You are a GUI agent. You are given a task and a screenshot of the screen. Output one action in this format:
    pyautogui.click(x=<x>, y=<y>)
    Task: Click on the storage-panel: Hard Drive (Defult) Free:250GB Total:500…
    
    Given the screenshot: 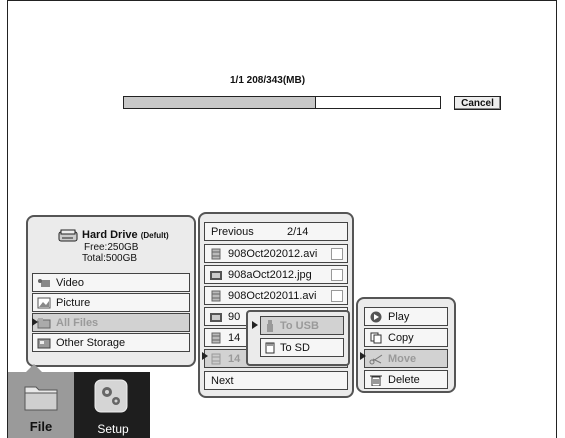 What is the action you would take?
    pyautogui.click(x=111, y=291)
    